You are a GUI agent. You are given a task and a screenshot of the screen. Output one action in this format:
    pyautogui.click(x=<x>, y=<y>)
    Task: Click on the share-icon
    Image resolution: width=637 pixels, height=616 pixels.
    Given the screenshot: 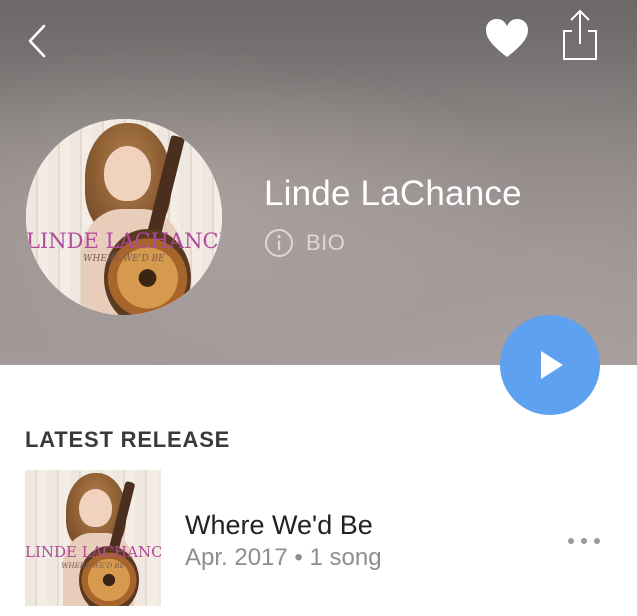 What is the action you would take?
    pyautogui.click(x=580, y=34)
    